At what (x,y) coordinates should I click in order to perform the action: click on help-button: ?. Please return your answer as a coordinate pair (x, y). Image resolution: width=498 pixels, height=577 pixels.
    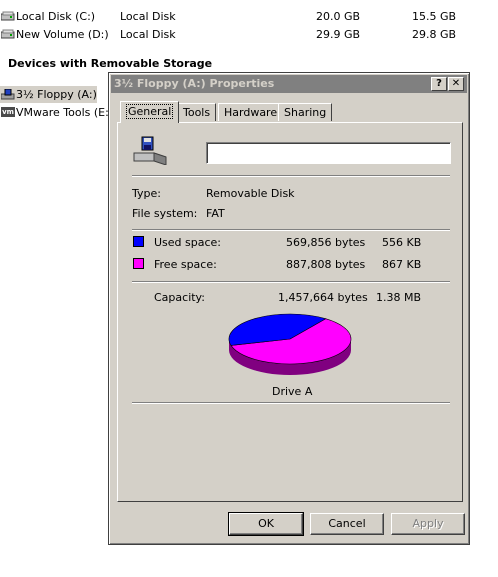
    Looking at the image, I should click on (439, 84).